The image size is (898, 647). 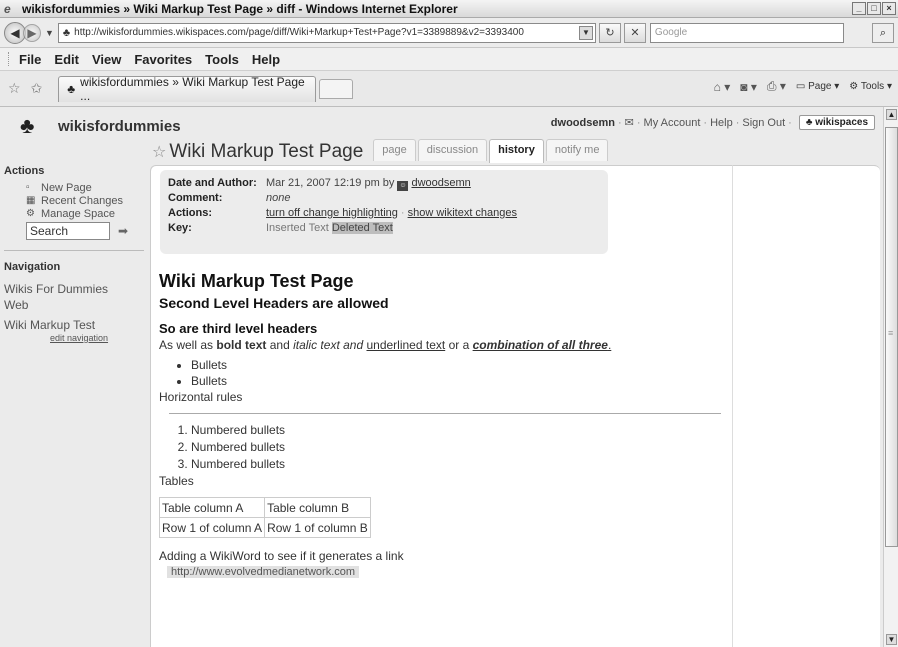 What do you see at coordinates (883, 33) in the screenshot?
I see `search-button: ⌕` at bounding box center [883, 33].